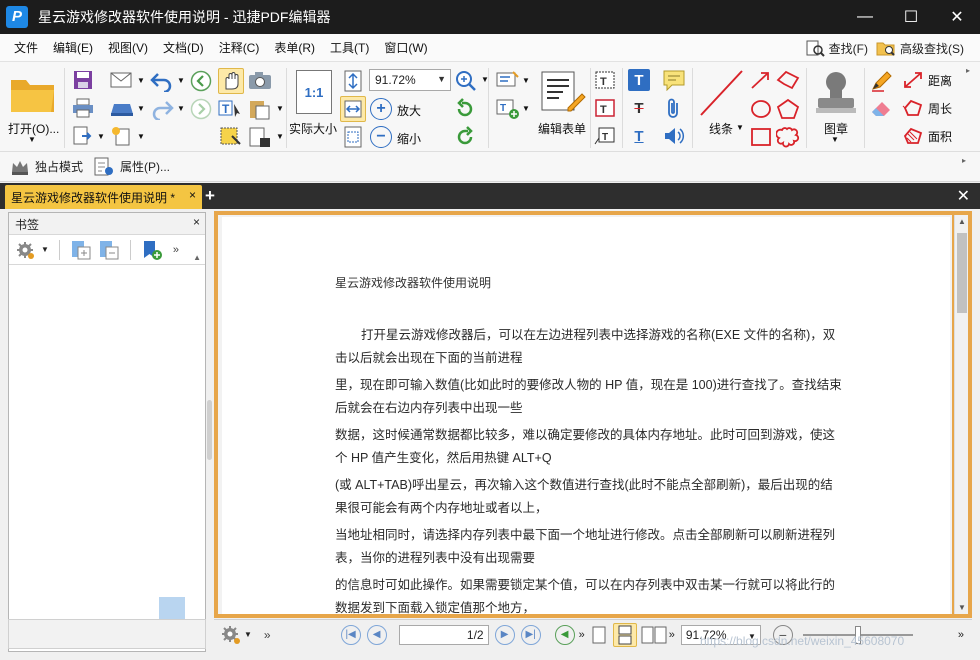 This screenshot has height=660, width=980. Describe the element at coordinates (957, 17) in the screenshot. I see `close-button: ✕` at that location.